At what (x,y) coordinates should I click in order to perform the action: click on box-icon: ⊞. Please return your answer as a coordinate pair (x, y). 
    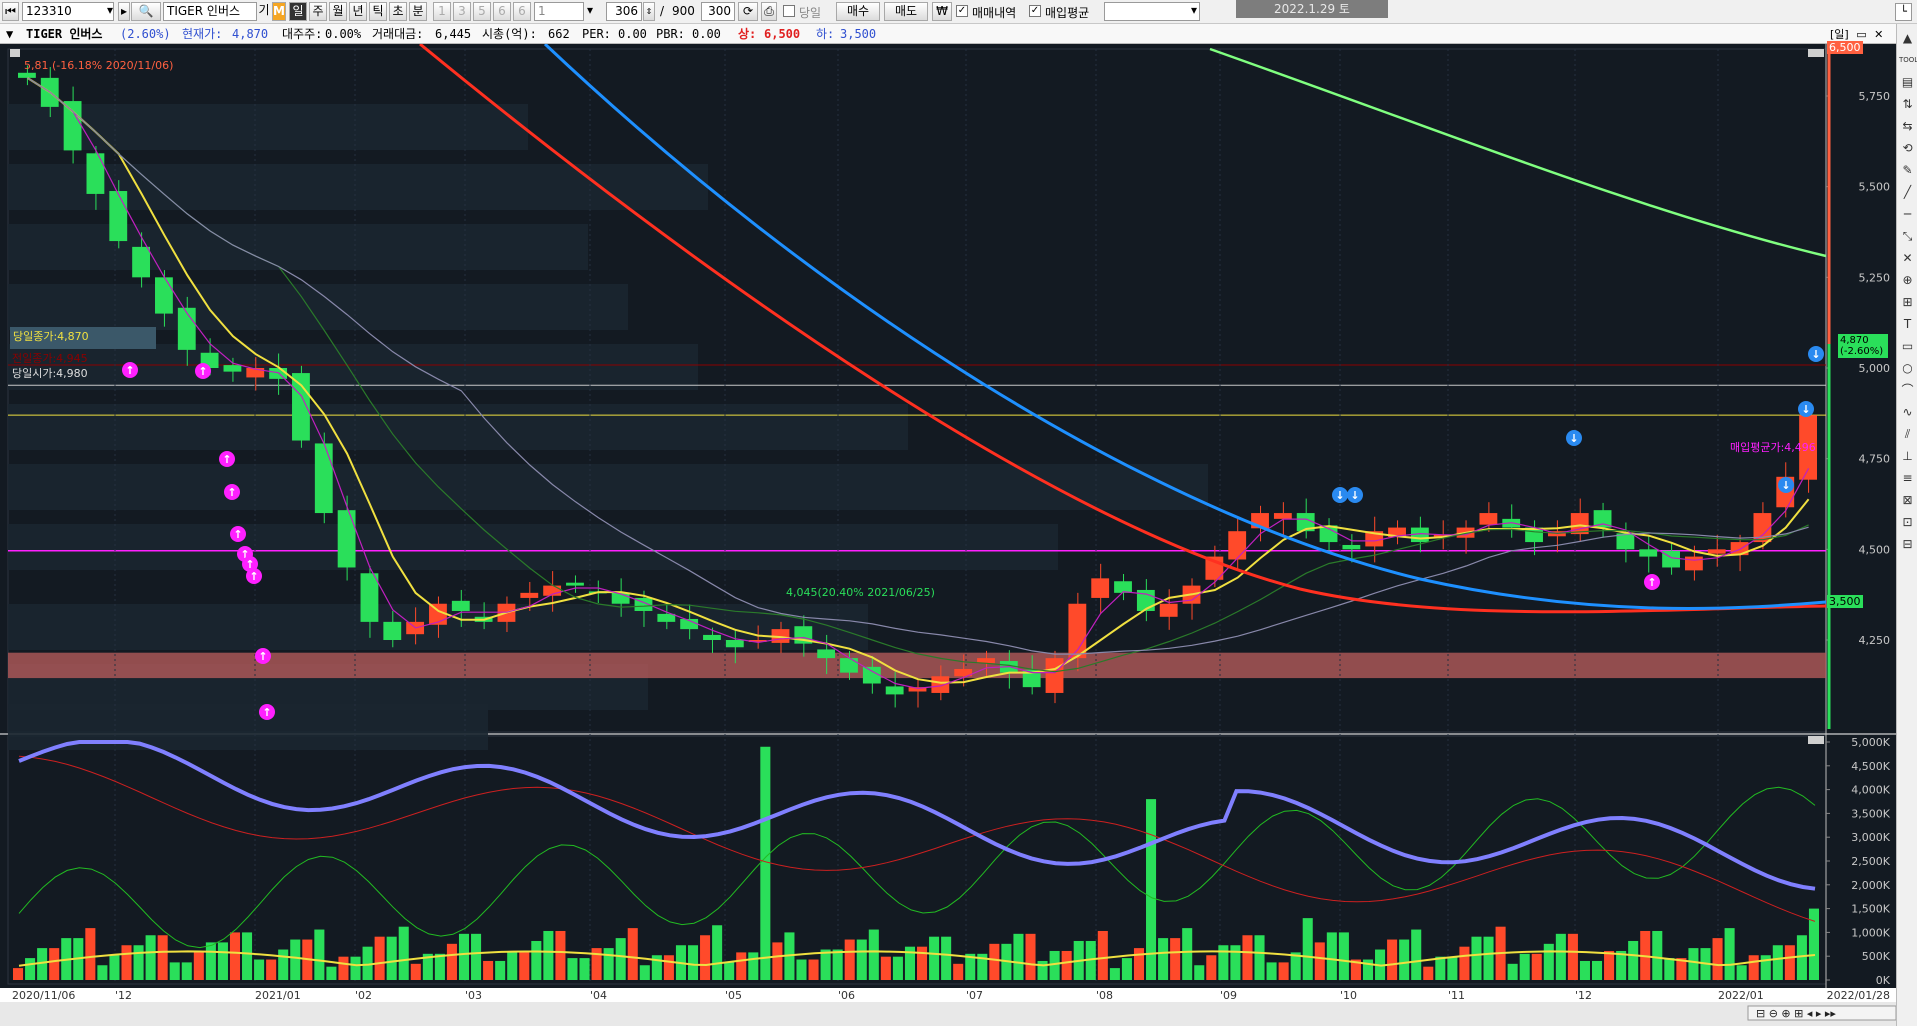
    Looking at the image, I should click on (1907, 302).